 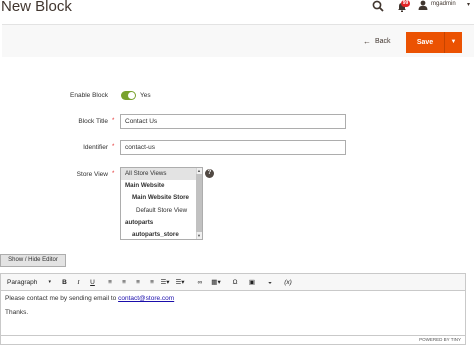 I want to click on store-view-option: Main Website Store, so click(x=161, y=198).